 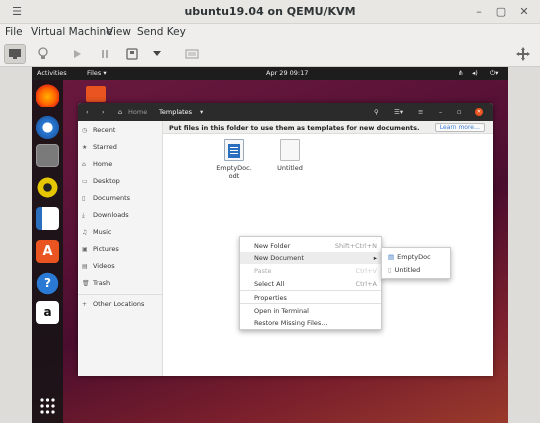 What do you see at coordinates (137, 112) in the screenshot?
I see `path-home: Home` at bounding box center [137, 112].